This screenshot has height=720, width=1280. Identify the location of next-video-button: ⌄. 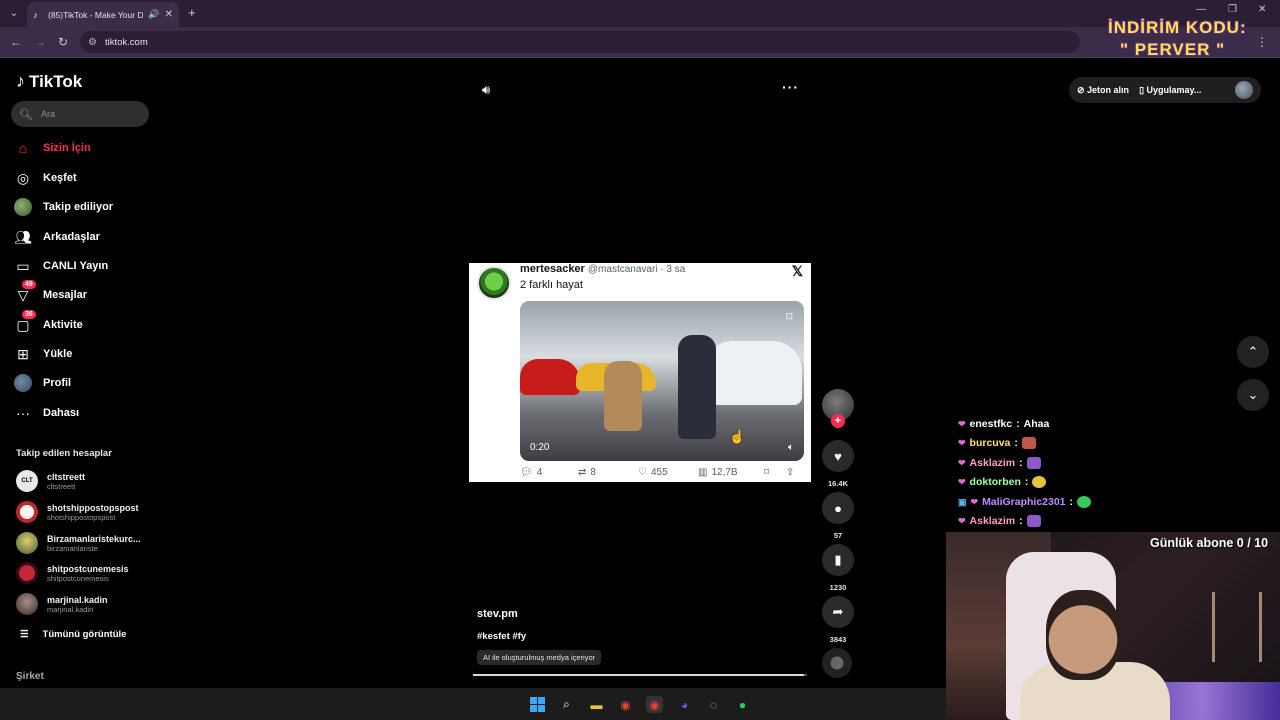
(1253, 395).